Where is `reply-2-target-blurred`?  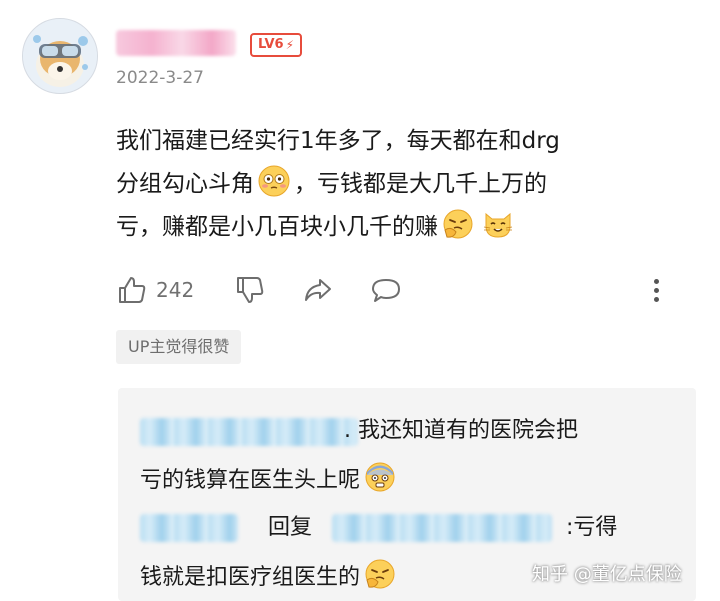
reply-2-target-blurred is located at coordinates (442, 528).